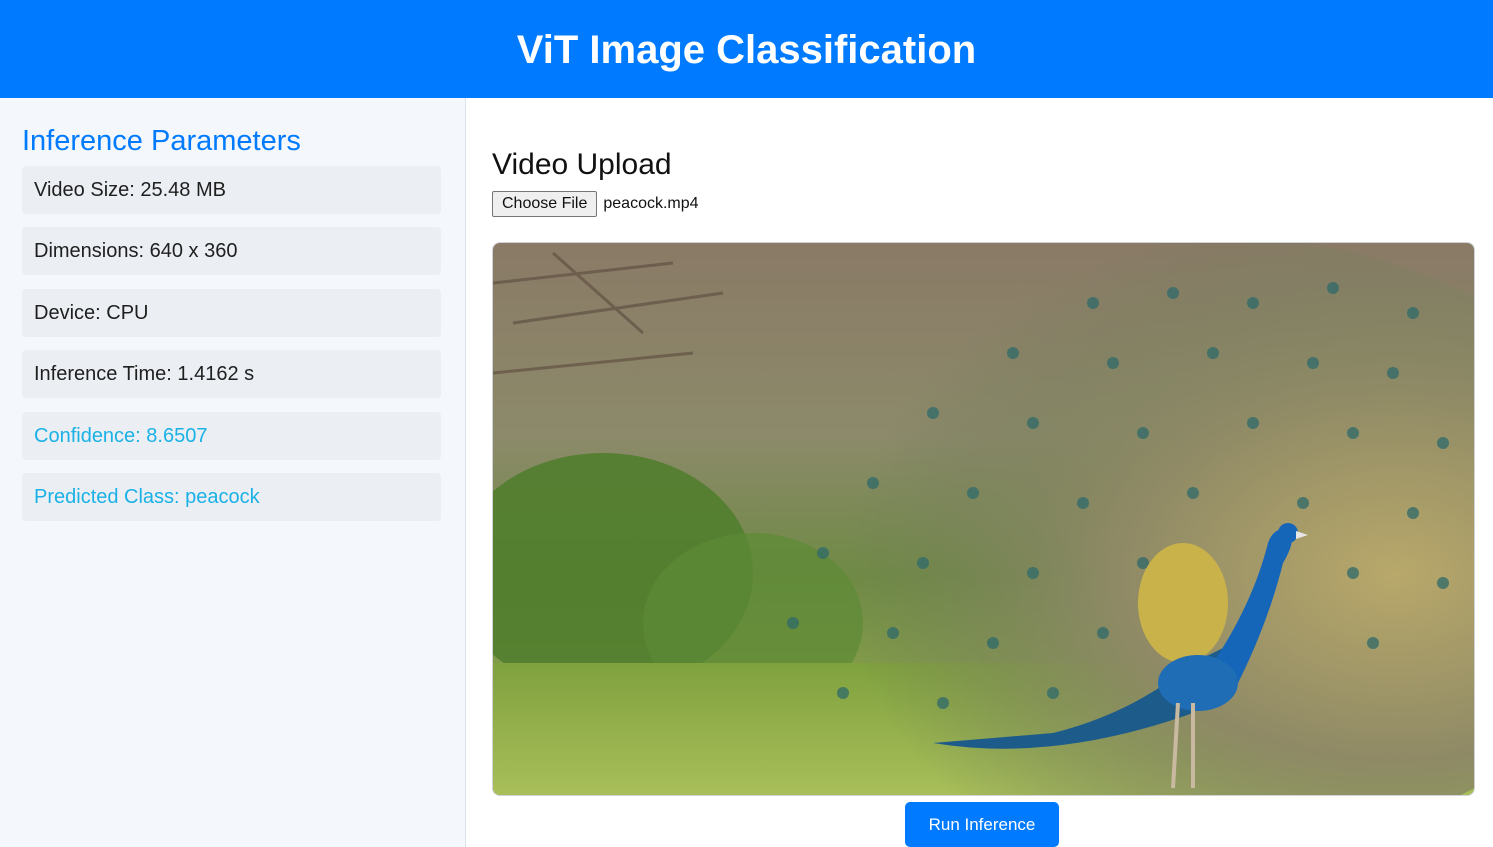 The height and width of the screenshot is (847, 1493). I want to click on sidebar-title: Inference Parameters, so click(161, 141).